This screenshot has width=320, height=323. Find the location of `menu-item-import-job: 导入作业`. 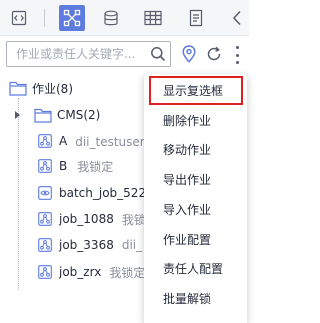

menu-item-import-job: 导入作业 is located at coordinates (195, 209).